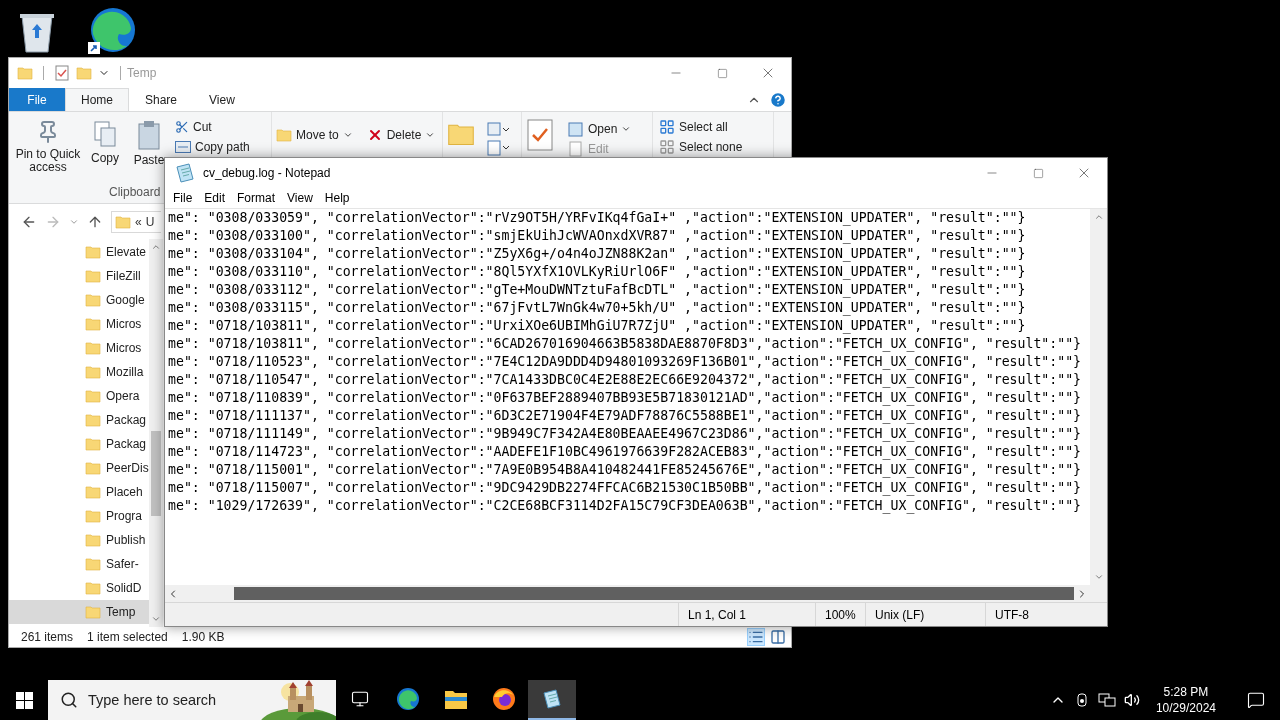 Image resolution: width=1280 pixels, height=720 pixels. Describe the element at coordinates (37, 99) in the screenshot. I see `file-tab: File` at that location.